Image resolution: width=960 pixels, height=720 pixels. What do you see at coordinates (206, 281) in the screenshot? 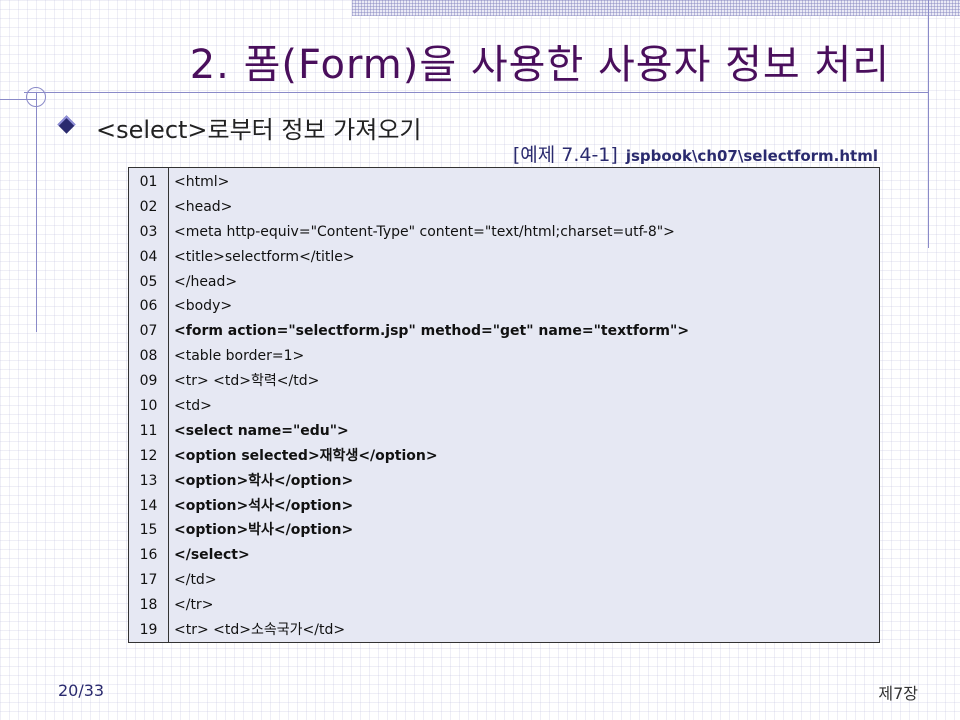
I see `code-line: </head>` at bounding box center [206, 281].